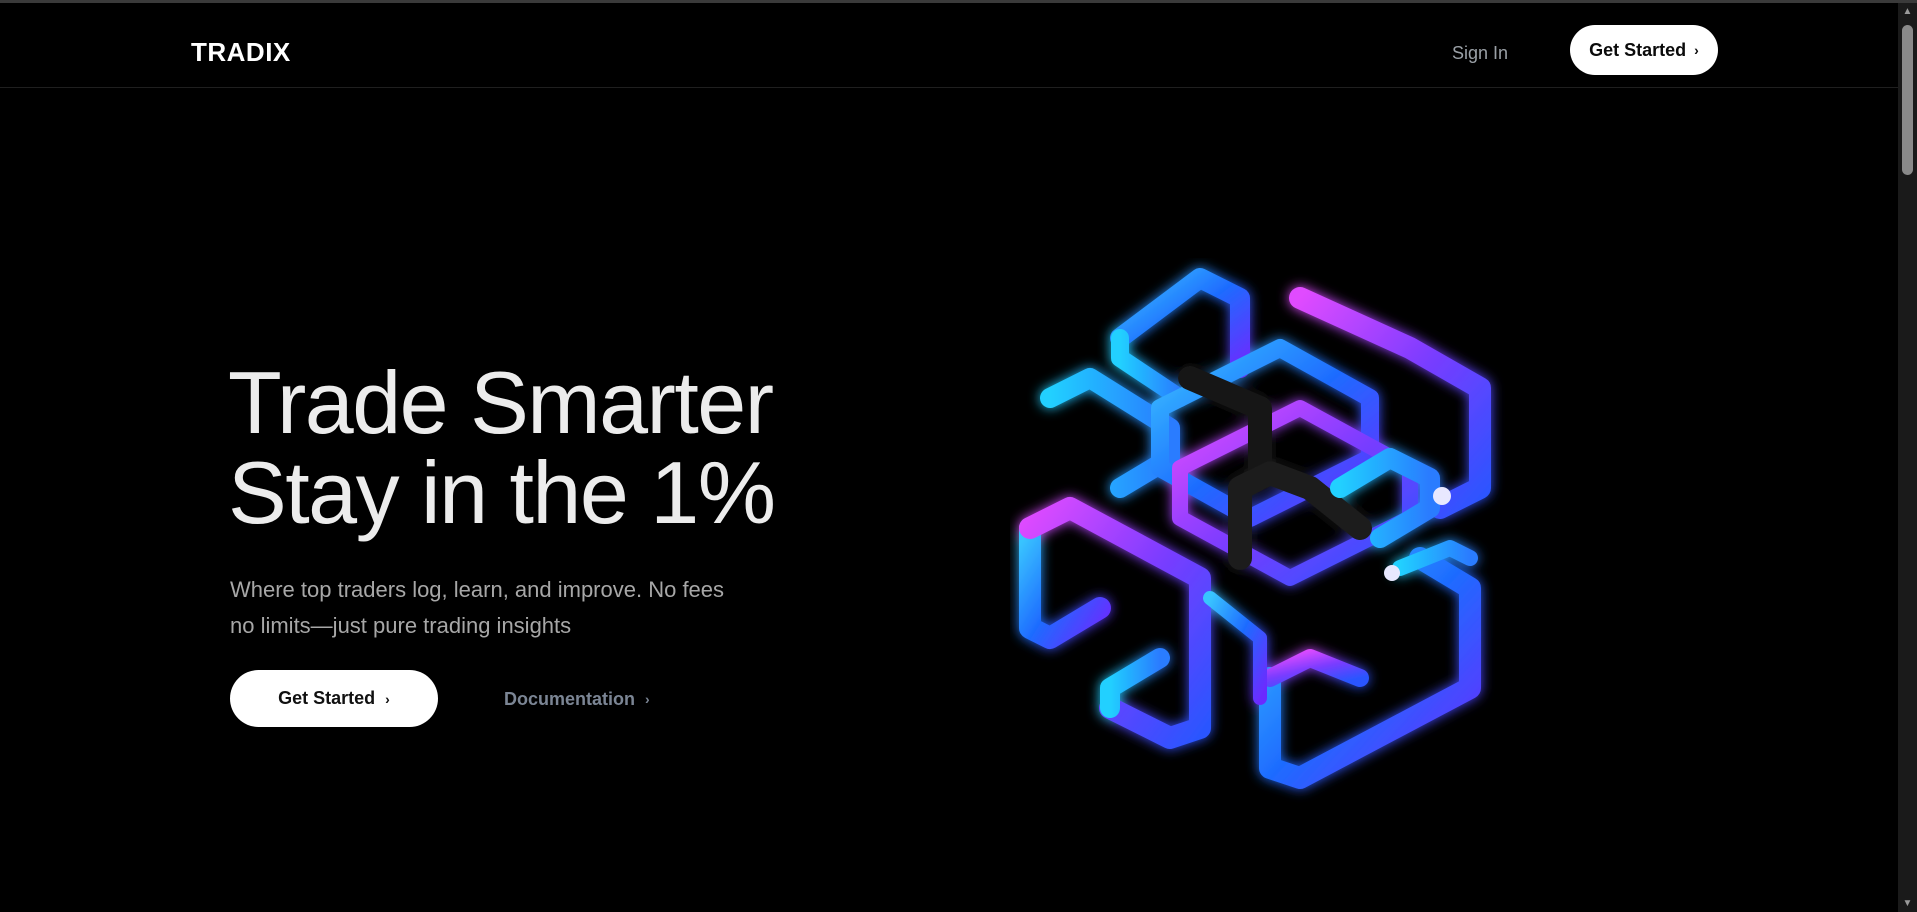 The width and height of the screenshot is (1917, 912). What do you see at coordinates (1480, 53) in the screenshot?
I see `sign-in-link: Sign In` at bounding box center [1480, 53].